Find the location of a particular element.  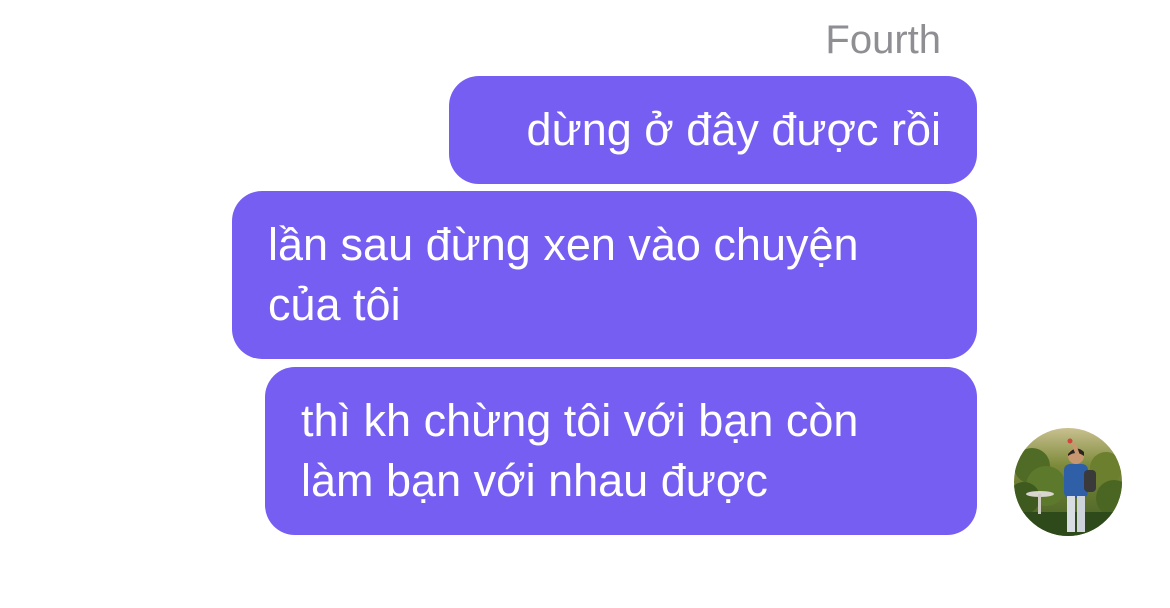

message-text-line: làm bạn với nhau được is located at coordinates (534, 480).